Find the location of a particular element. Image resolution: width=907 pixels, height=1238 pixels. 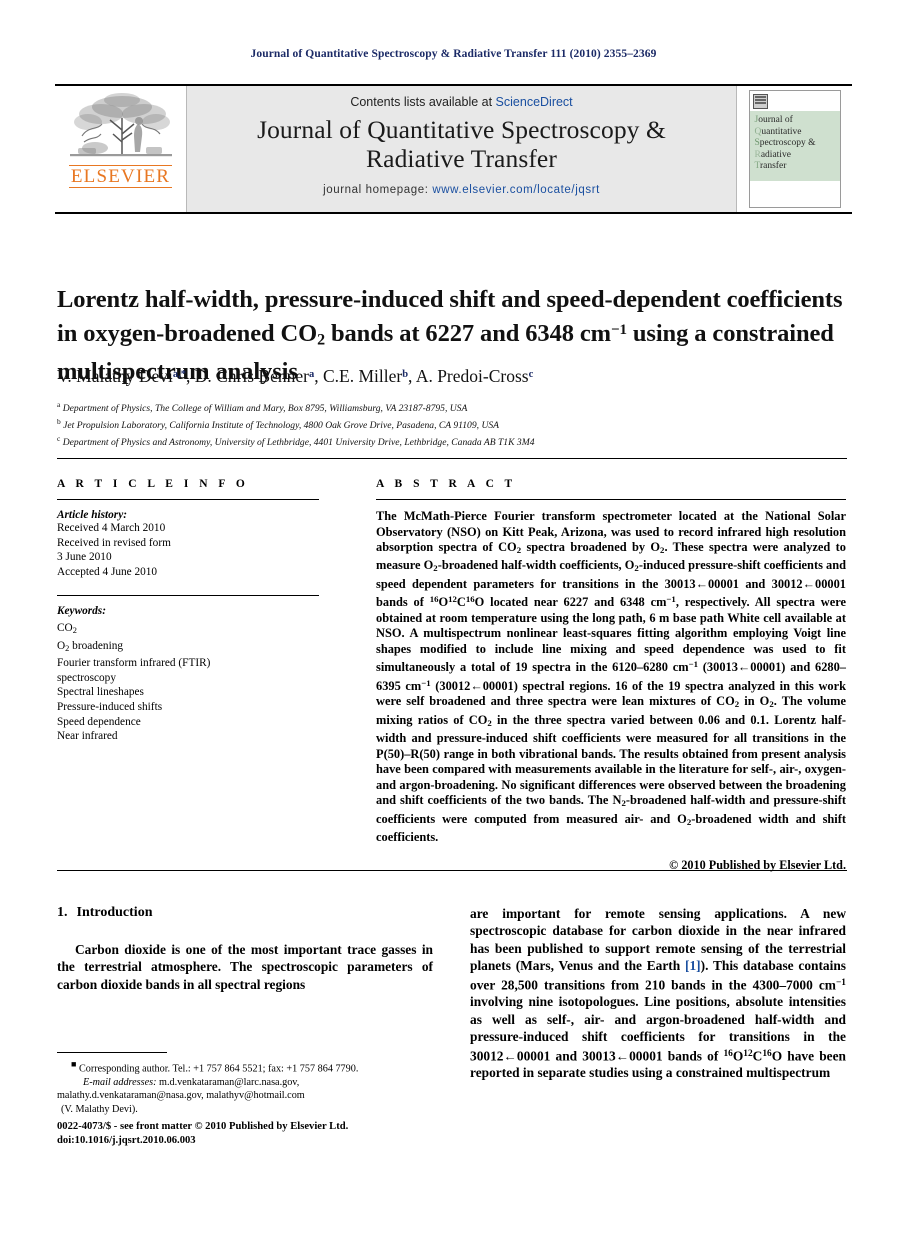

cover-masthead-text is located at coordinates (804, 101).